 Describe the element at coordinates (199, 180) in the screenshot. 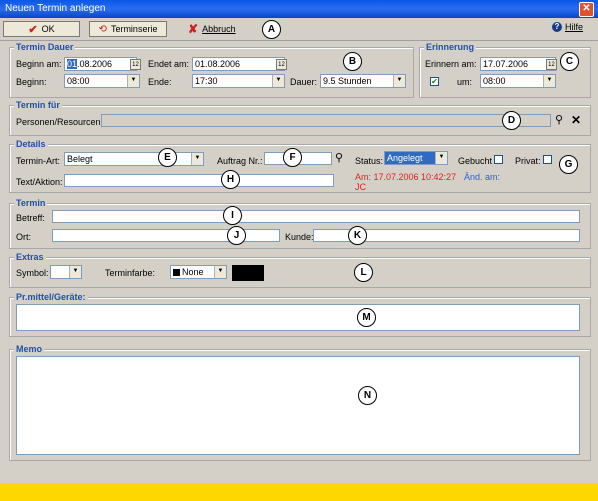

I see `text-field` at that location.